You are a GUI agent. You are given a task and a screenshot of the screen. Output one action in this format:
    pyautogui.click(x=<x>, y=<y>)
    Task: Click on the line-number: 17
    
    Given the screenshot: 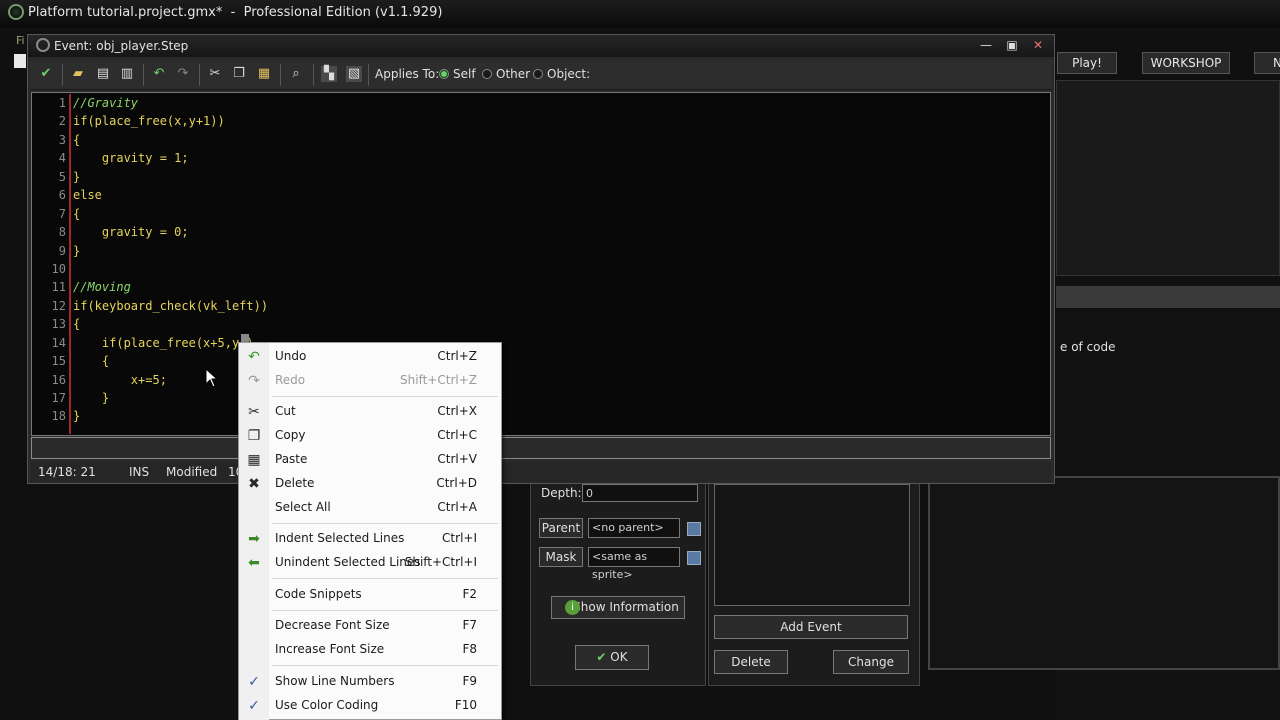 What is the action you would take?
    pyautogui.click(x=58, y=398)
    